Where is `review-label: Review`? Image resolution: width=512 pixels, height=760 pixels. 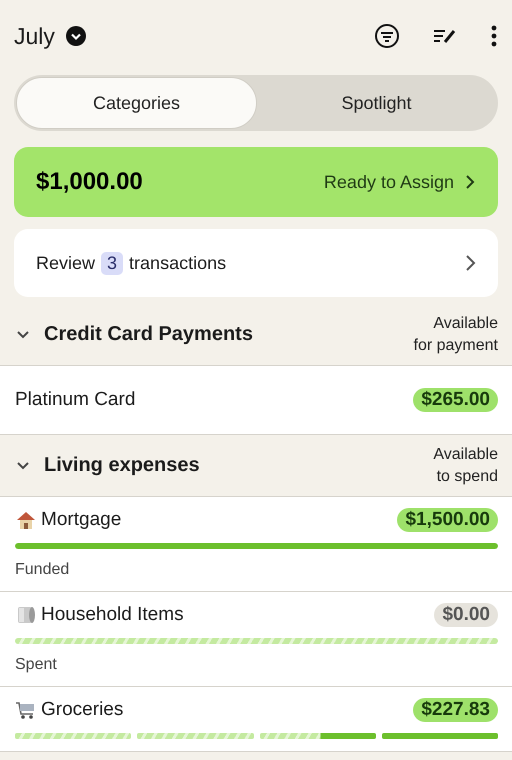 review-label: Review is located at coordinates (66, 263).